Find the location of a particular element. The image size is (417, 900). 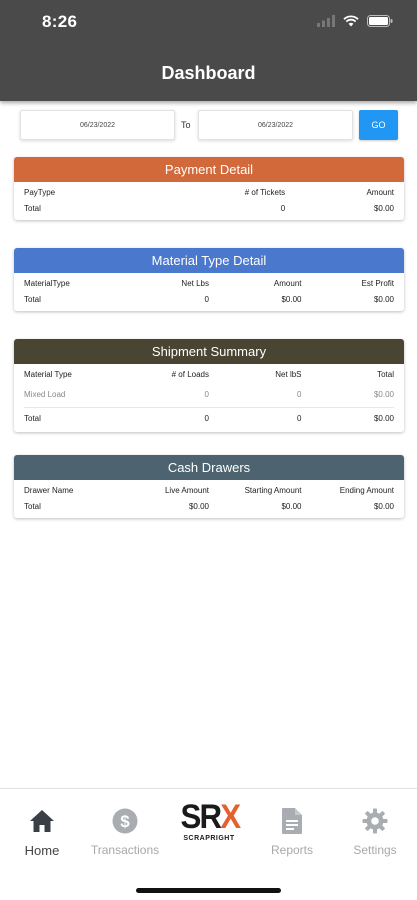

scrapright-logo: SRX SCRAPRIGHT is located at coordinates (209, 827).